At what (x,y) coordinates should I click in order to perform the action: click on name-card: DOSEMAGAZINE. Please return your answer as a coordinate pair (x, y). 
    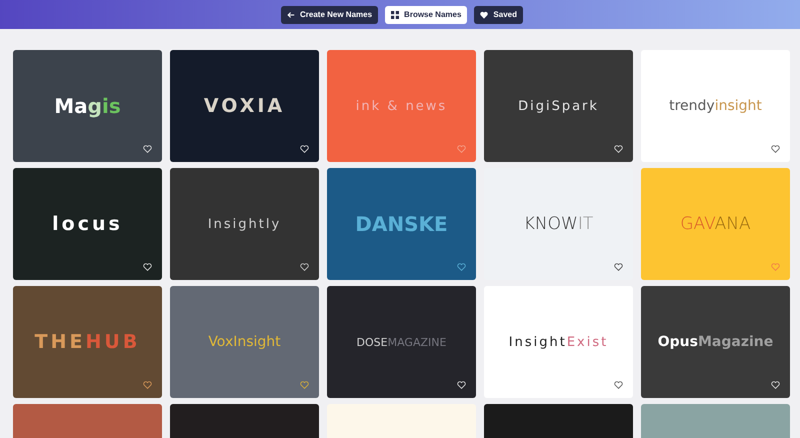
    Looking at the image, I should click on (401, 342).